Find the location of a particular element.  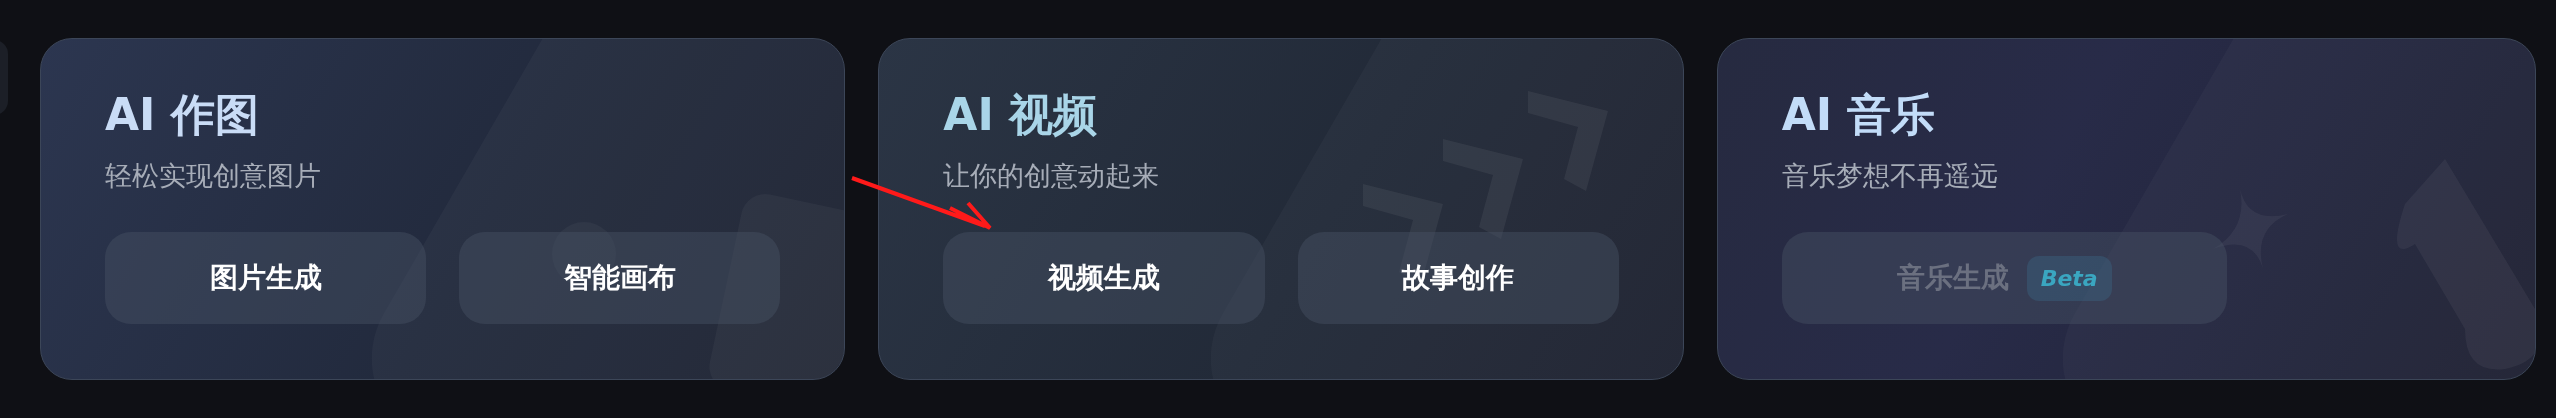

card-title: AI 音乐 is located at coordinates (1859, 115).